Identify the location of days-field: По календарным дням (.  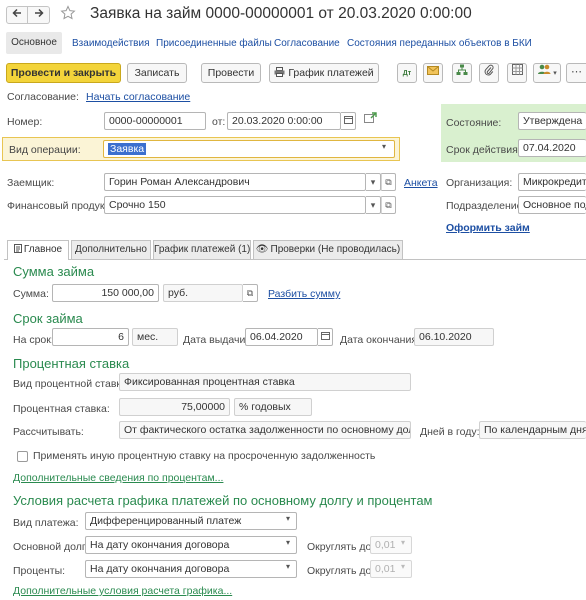
(532, 430).